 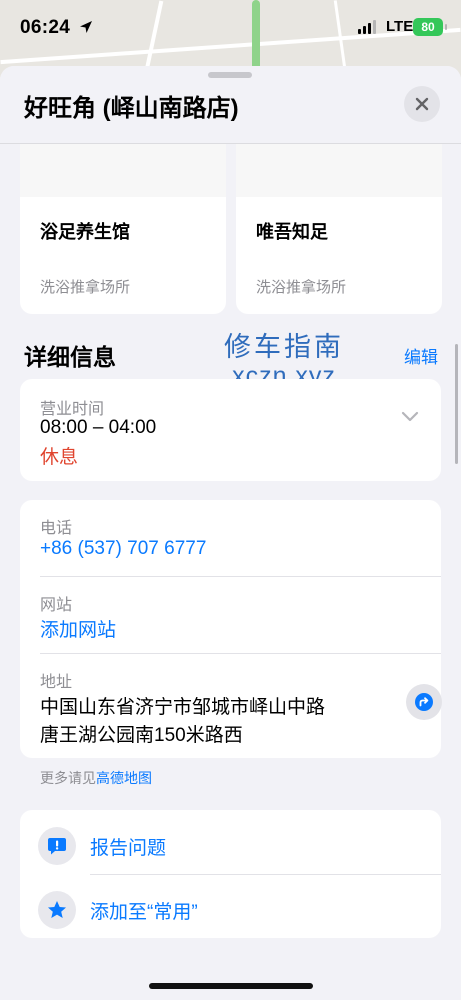 What do you see at coordinates (292, 232) in the screenshot?
I see `nearby-name: 唯吾知足` at bounding box center [292, 232].